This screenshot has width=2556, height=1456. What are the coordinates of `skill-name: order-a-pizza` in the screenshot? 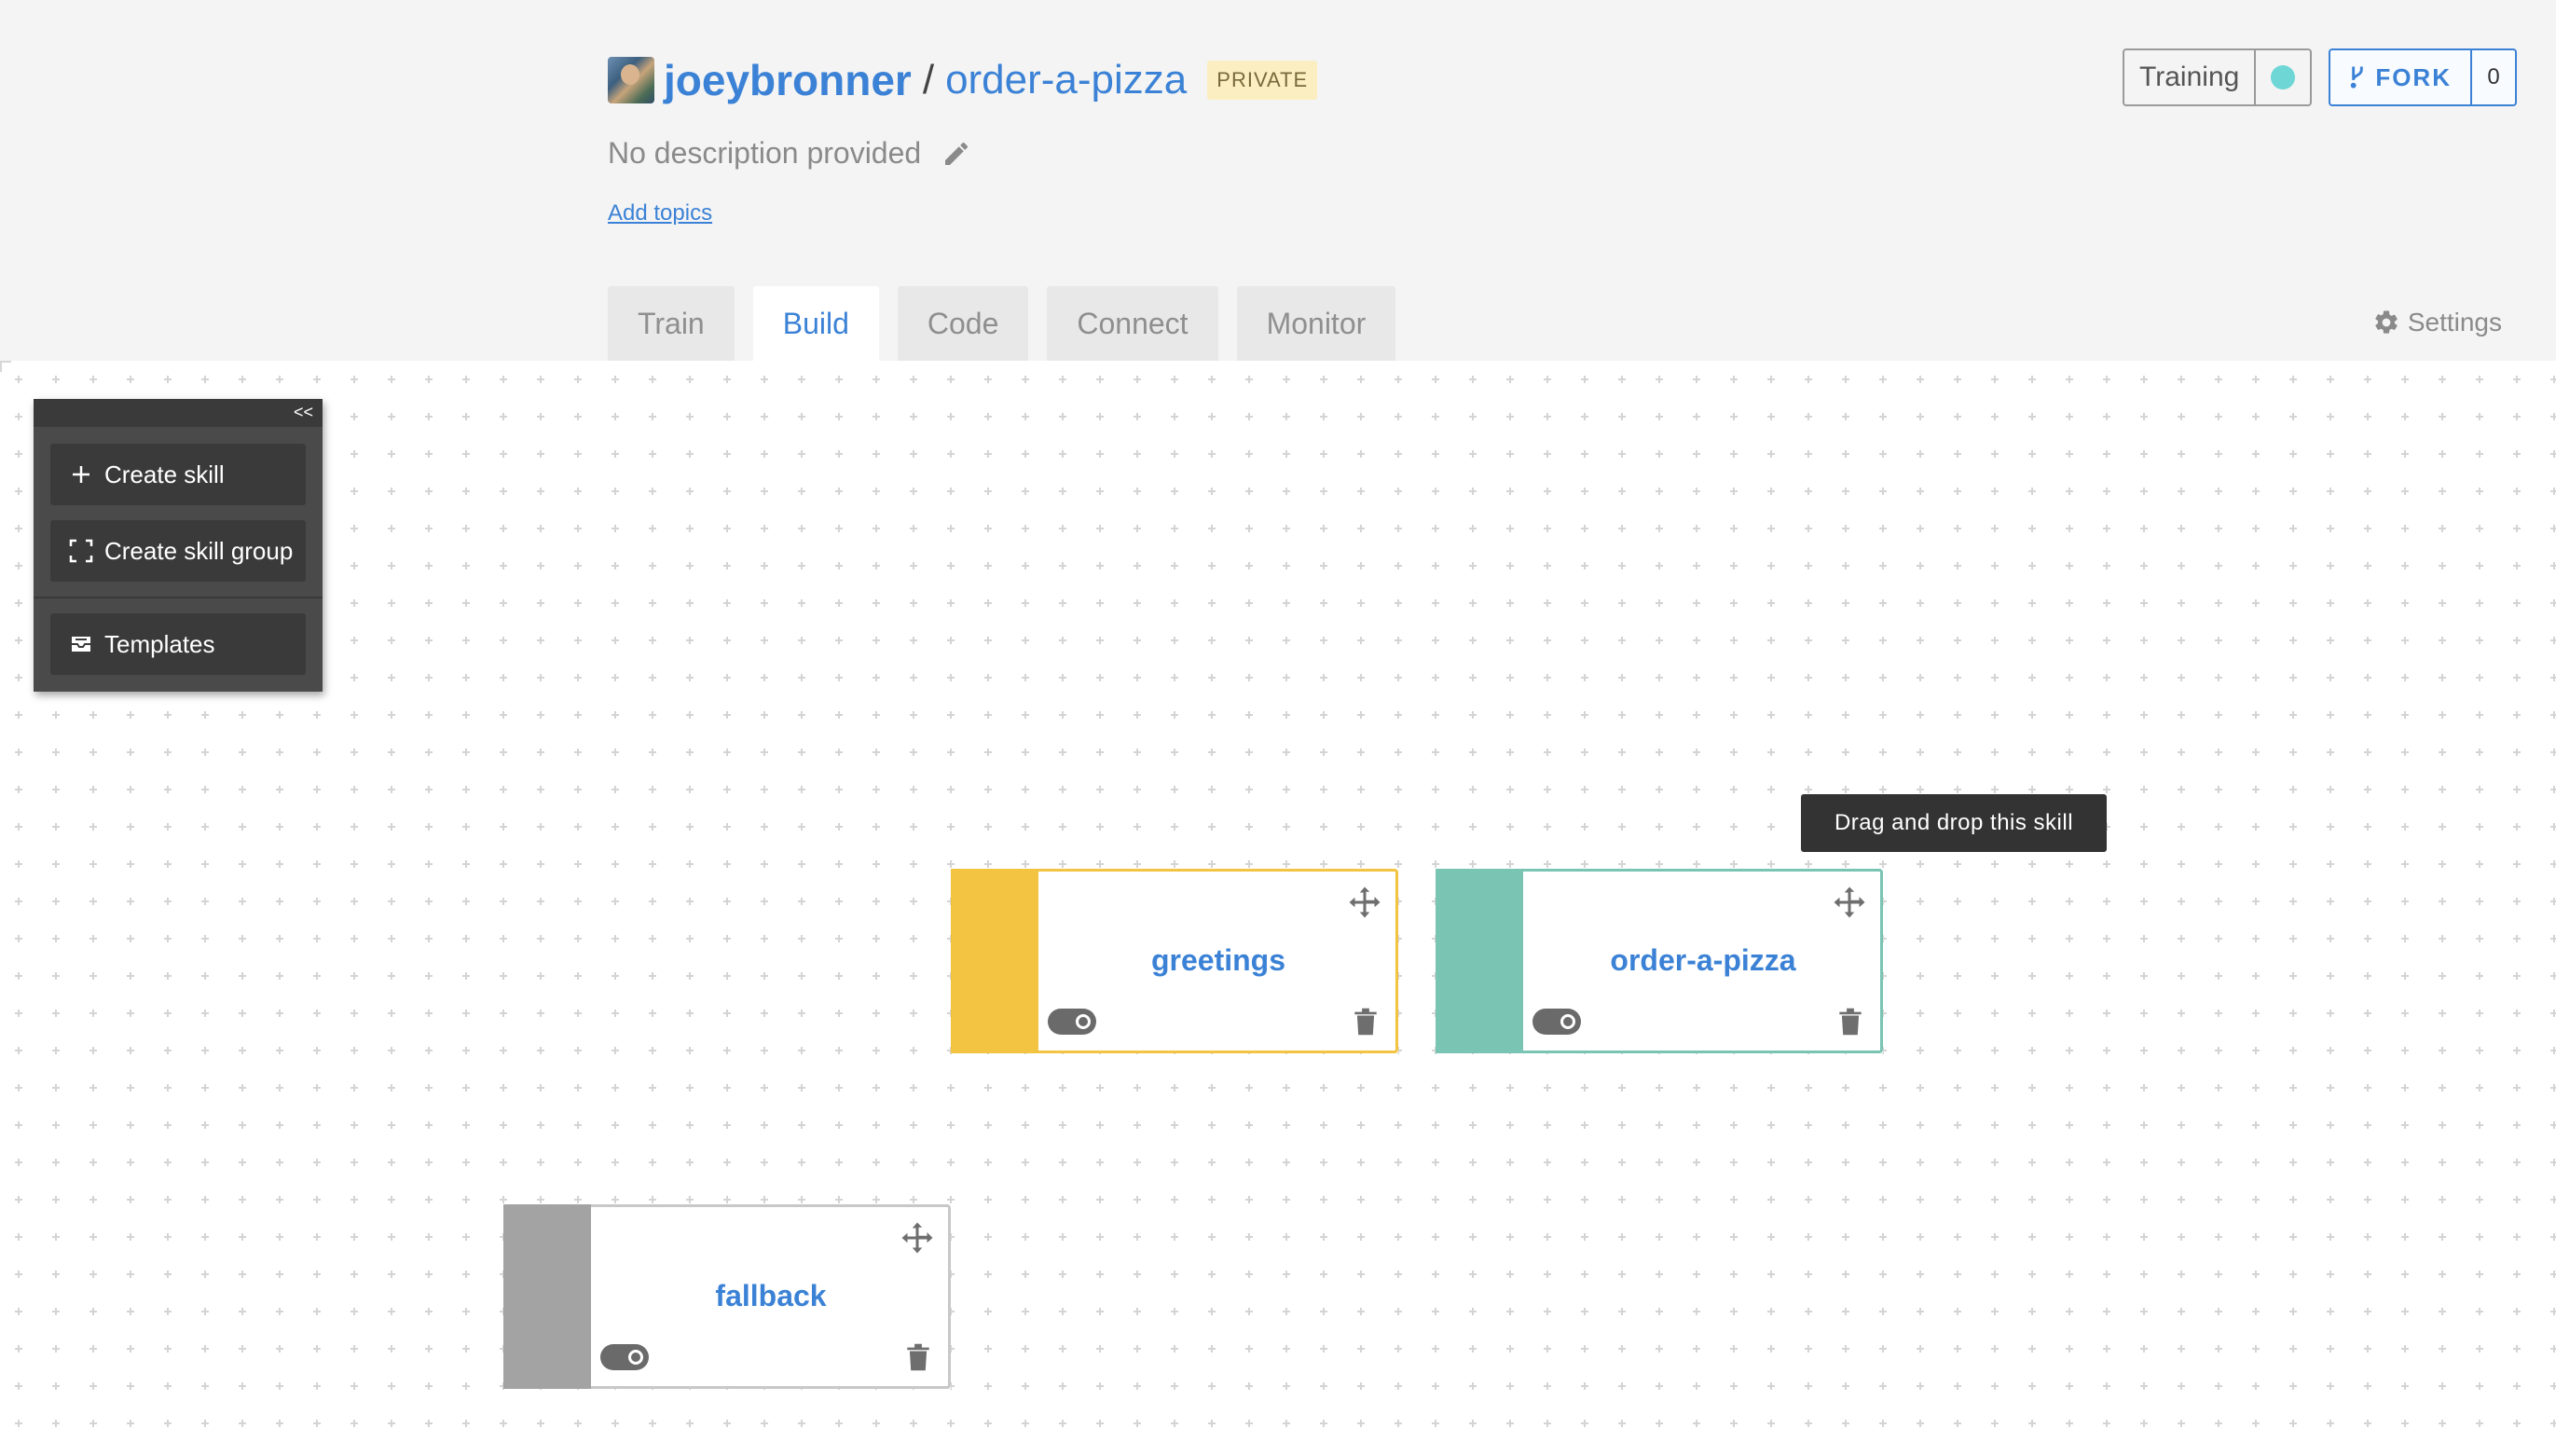 It's located at (1703, 960).